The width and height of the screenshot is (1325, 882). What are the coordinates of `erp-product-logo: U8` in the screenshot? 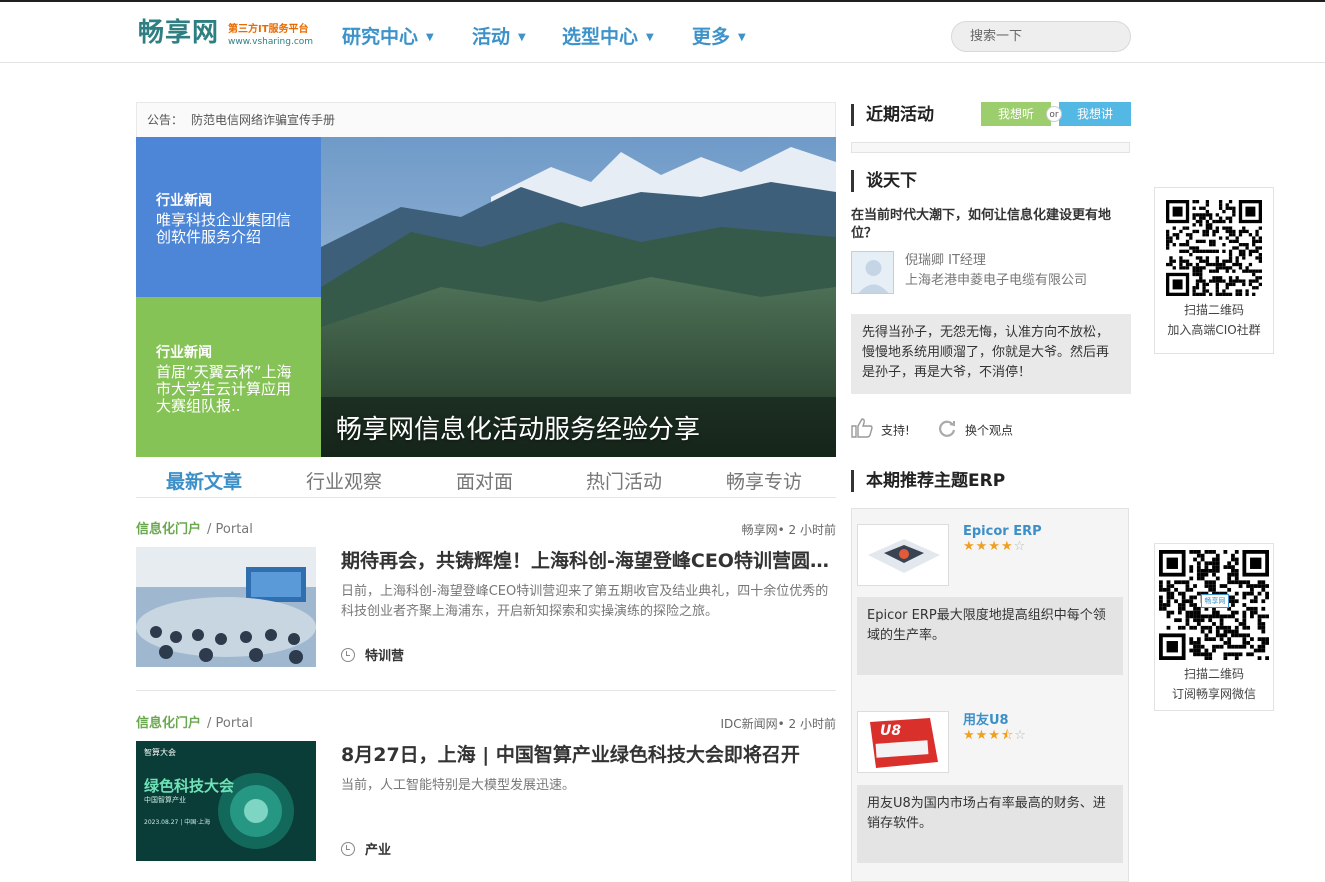 It's located at (903, 742).